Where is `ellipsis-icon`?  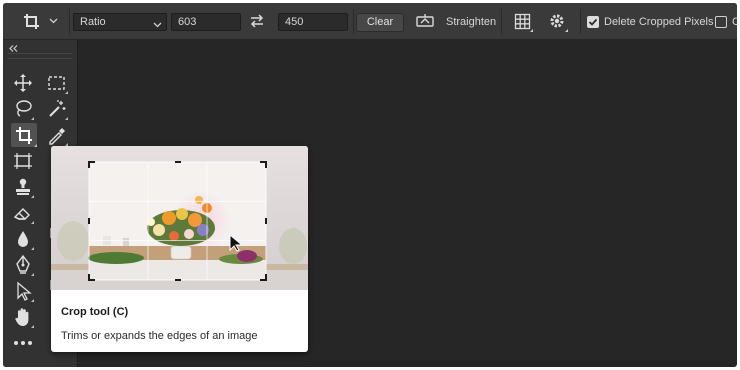
ellipsis-icon is located at coordinates (23, 343).